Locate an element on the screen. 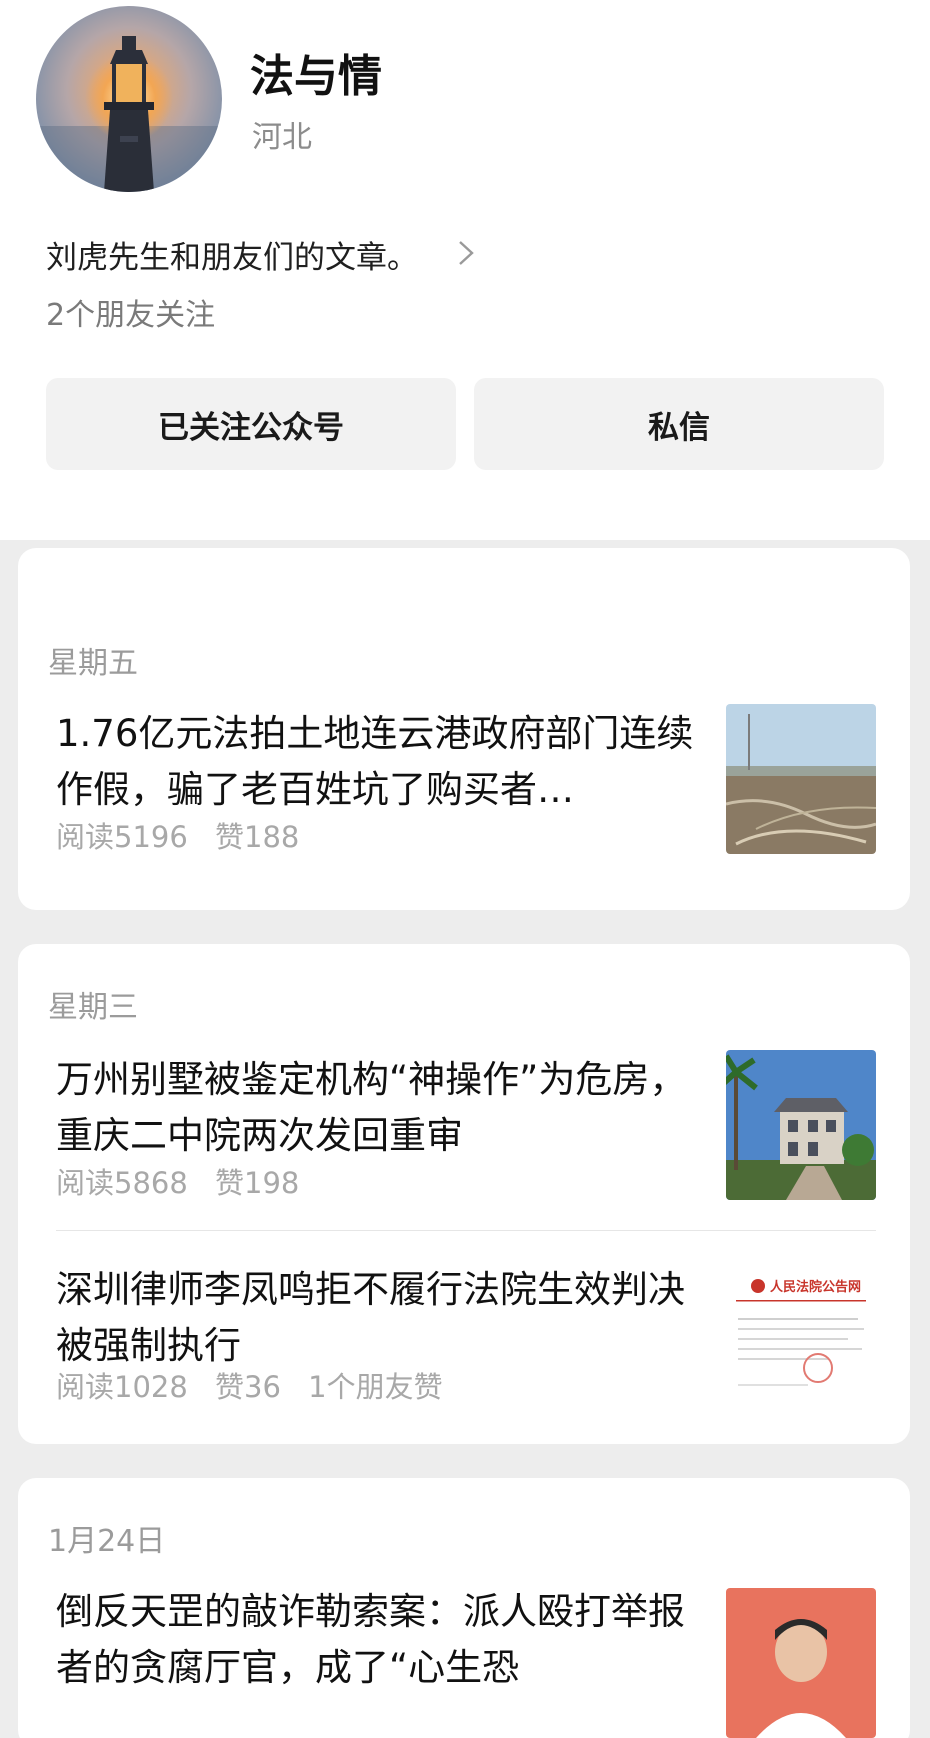  feed-date: 星期三 is located at coordinates (93, 1007).